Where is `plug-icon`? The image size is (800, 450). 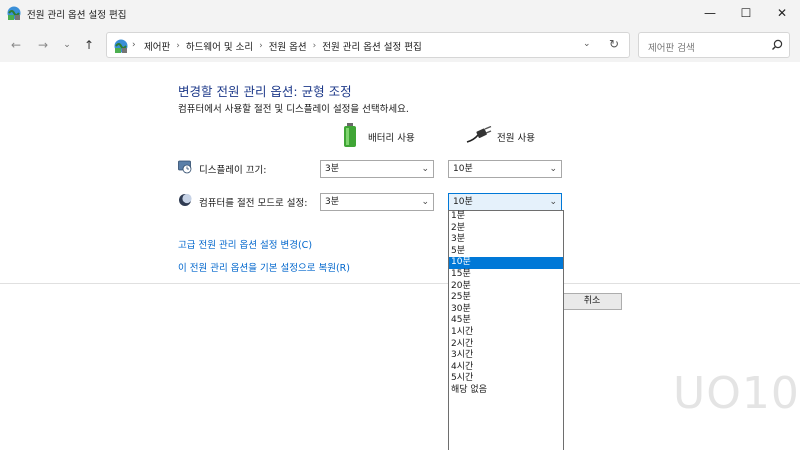
plug-icon is located at coordinates (479, 134).